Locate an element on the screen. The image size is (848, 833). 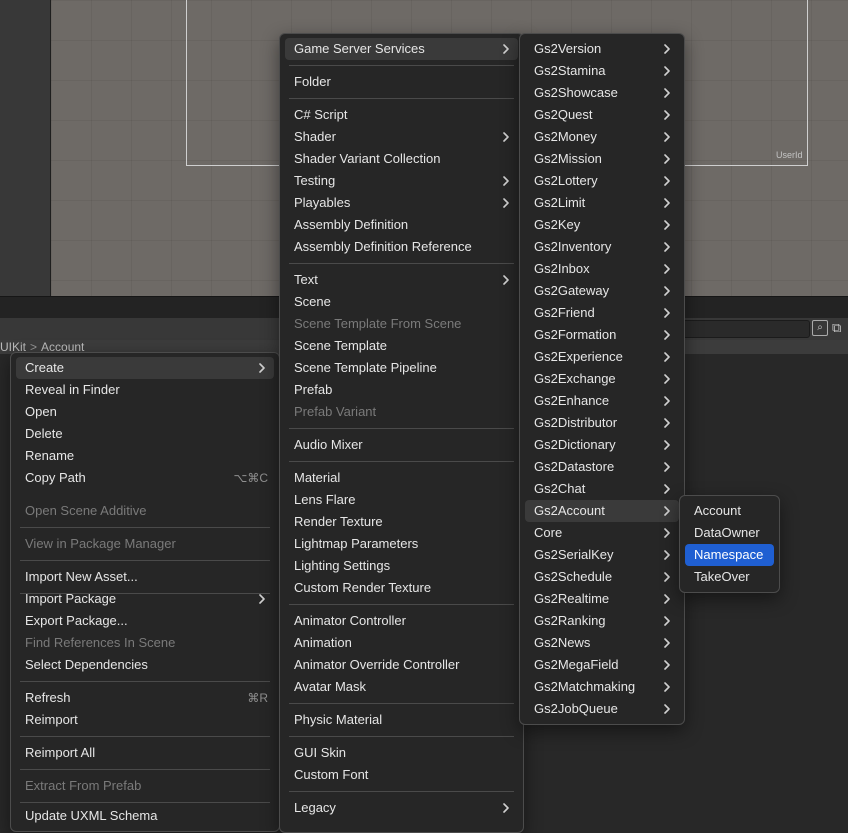
ctx-item-label: View in Package Manager is located at coordinates (100, 543).